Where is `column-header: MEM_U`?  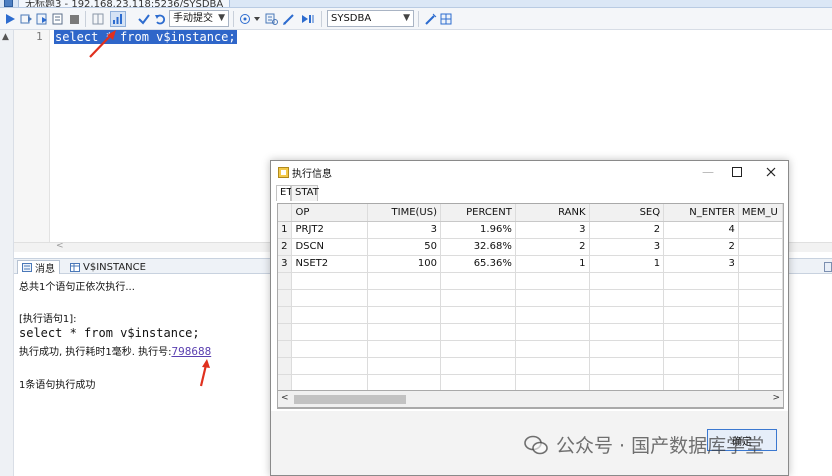 column-header: MEM_U is located at coordinates (760, 213).